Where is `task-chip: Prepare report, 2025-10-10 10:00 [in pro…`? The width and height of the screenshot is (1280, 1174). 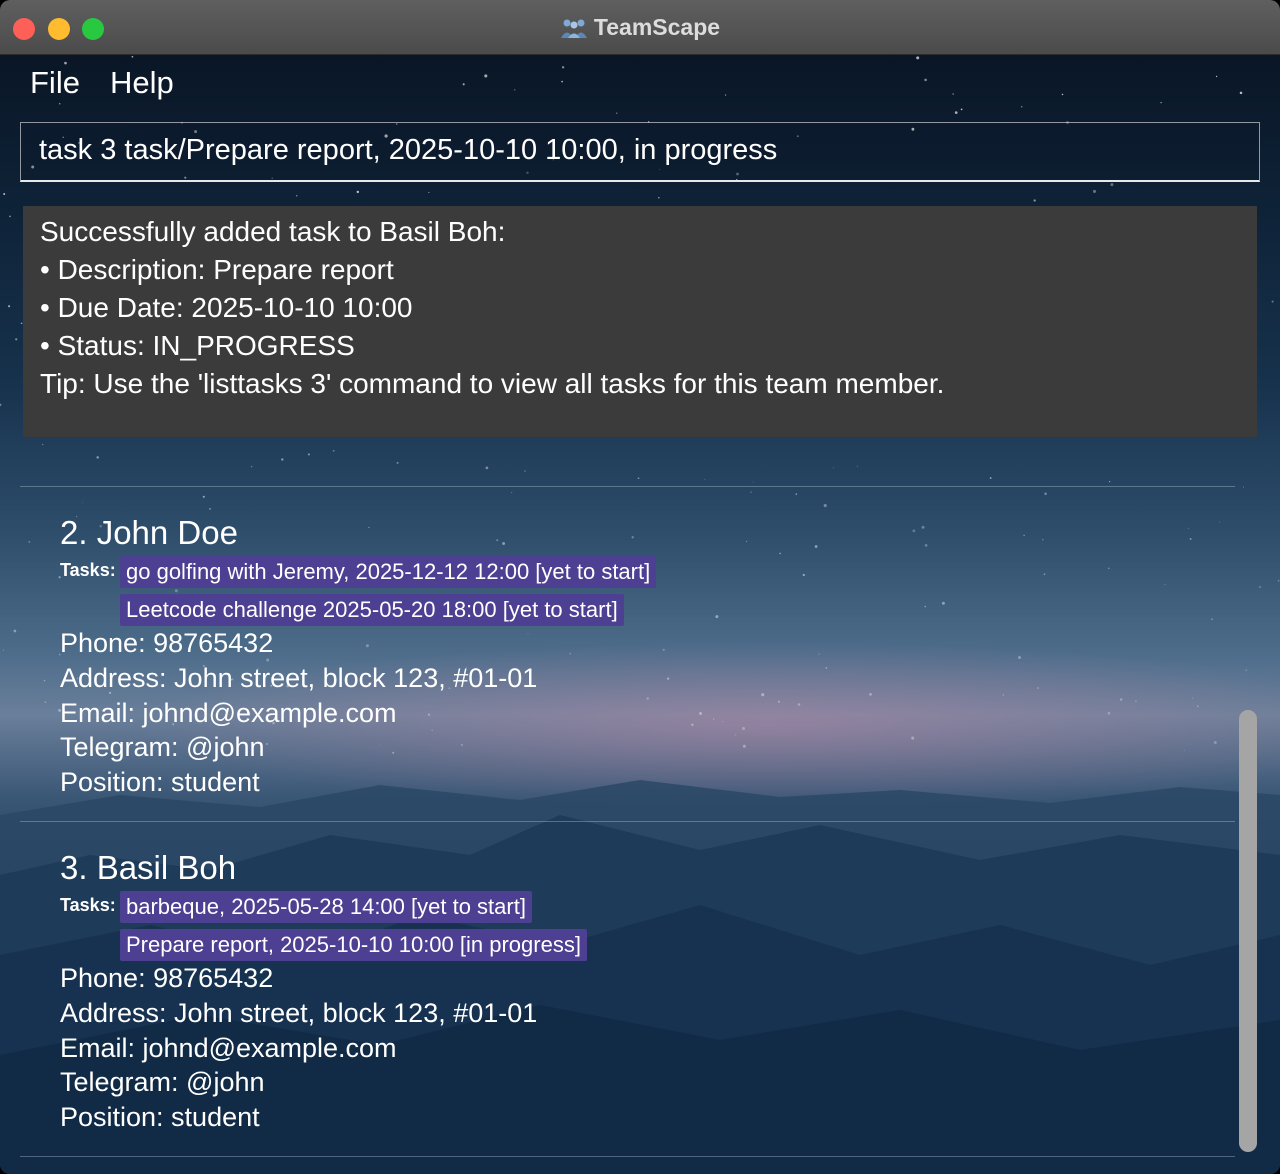
task-chip: Prepare report, 2025-10-10 10:00 [in pro… is located at coordinates (353, 945).